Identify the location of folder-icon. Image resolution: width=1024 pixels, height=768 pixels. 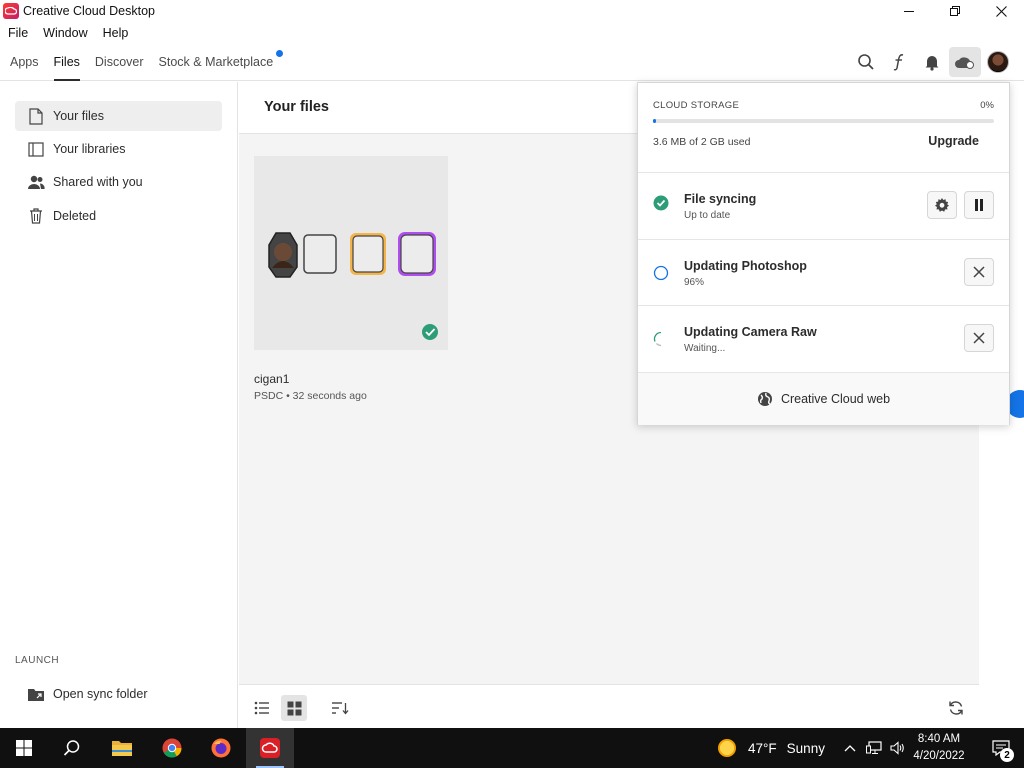
(122, 748).